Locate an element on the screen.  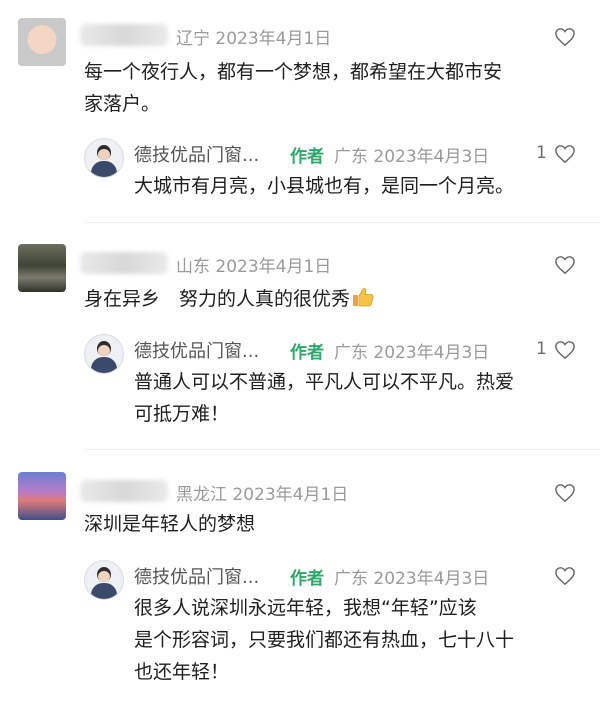
reply-text-line: 很多人说深圳永远年轻，我想“年轻”应该 is located at coordinates (305, 608).